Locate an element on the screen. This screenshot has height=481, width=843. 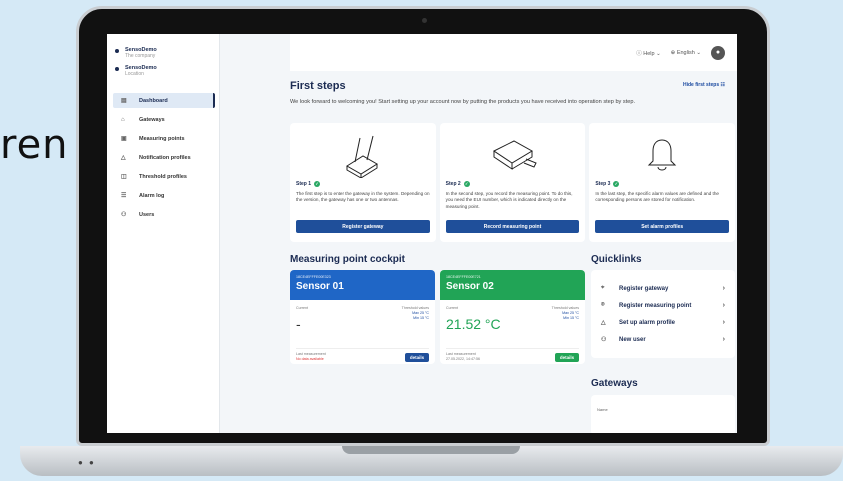
sidebar-item-threshold-profiles: ◫ Threshold profiles is located at coordinates (164, 176).